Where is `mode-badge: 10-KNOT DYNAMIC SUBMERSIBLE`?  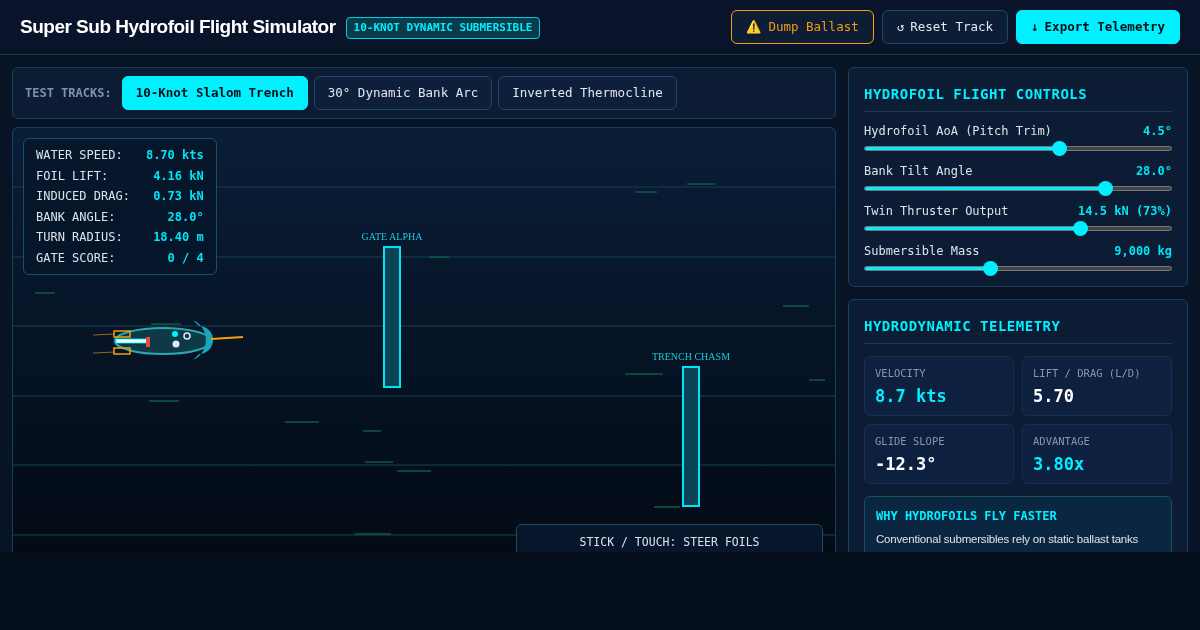
mode-badge: 10-KNOT DYNAMIC SUBMERSIBLE is located at coordinates (443, 28).